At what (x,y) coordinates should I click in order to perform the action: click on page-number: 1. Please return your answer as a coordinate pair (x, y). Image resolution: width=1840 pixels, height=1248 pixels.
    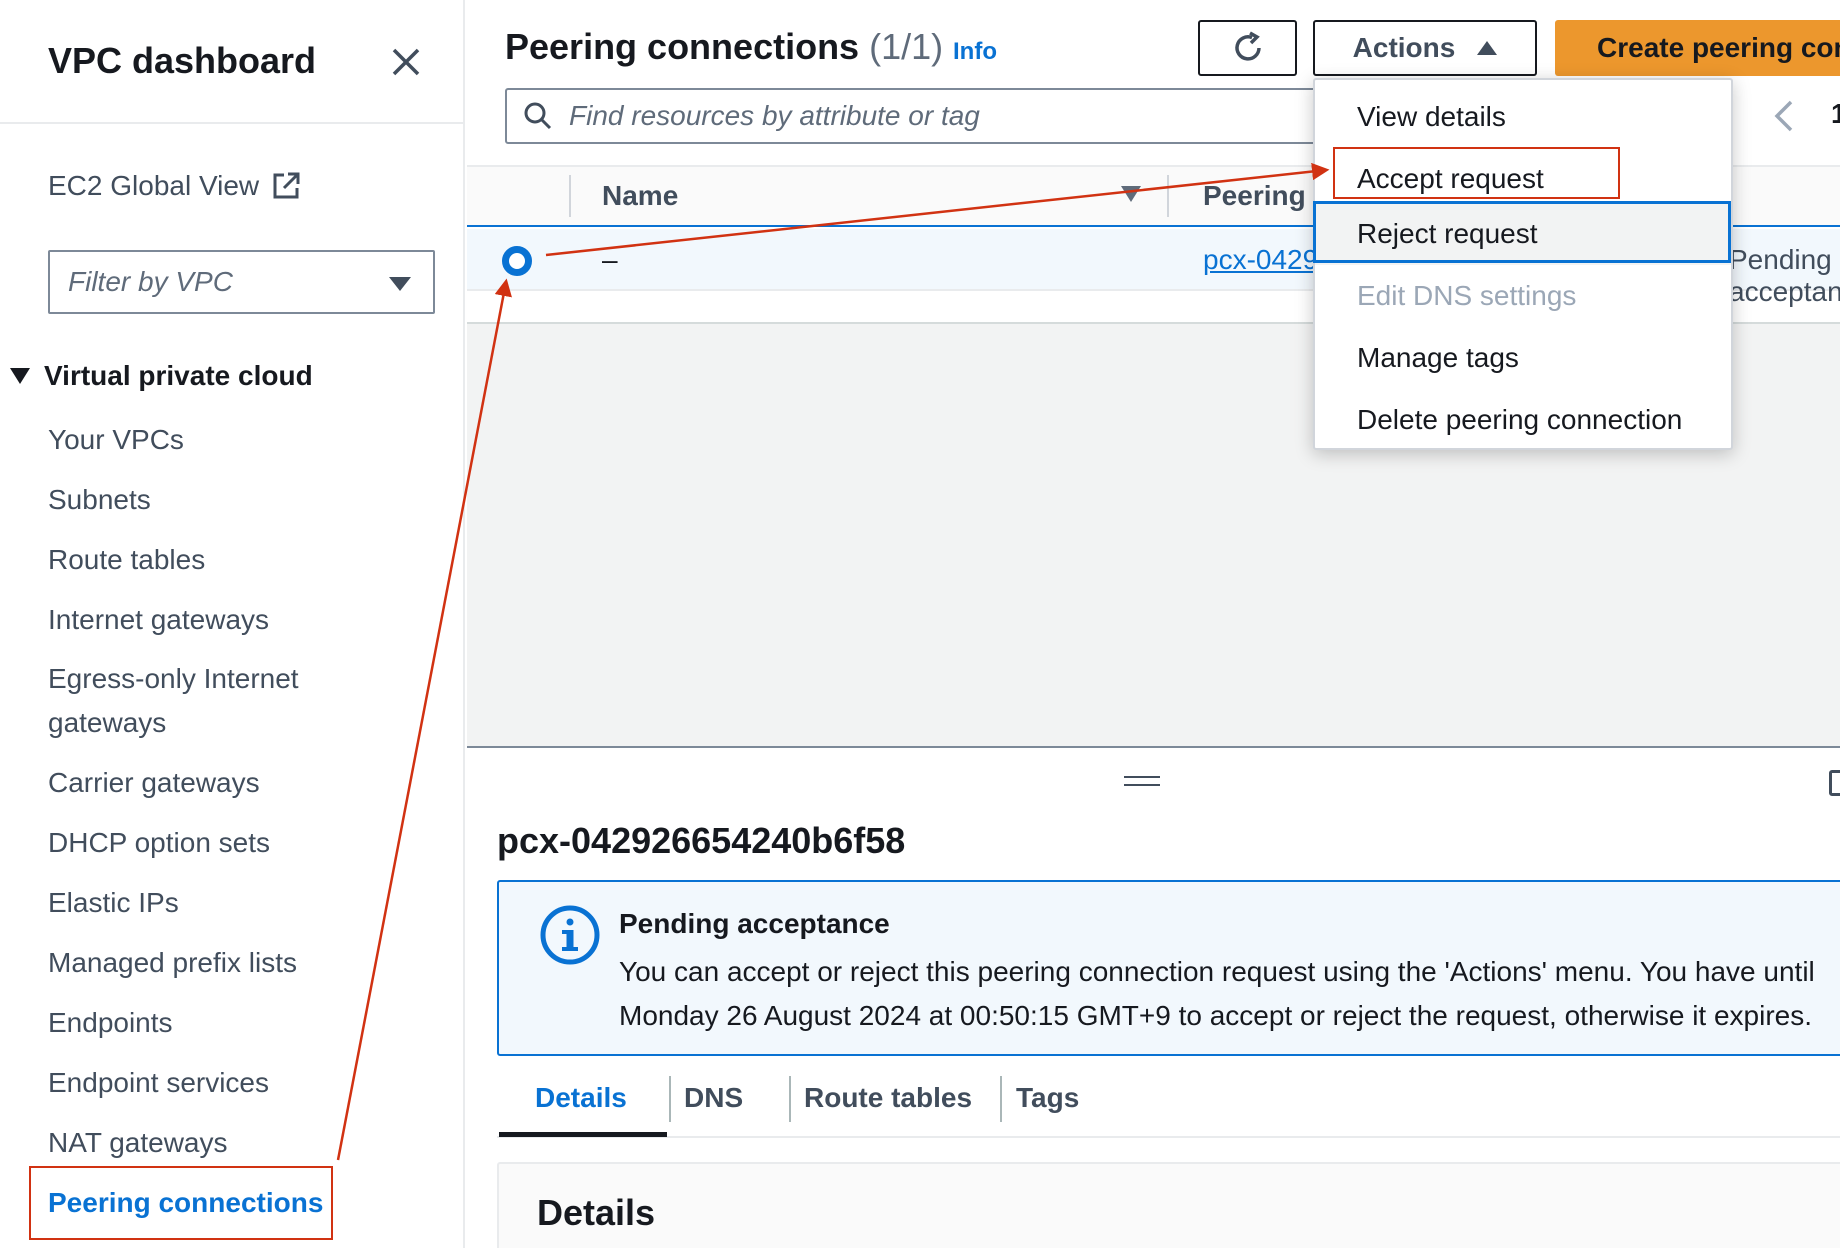
    Looking at the image, I should click on (1835, 114).